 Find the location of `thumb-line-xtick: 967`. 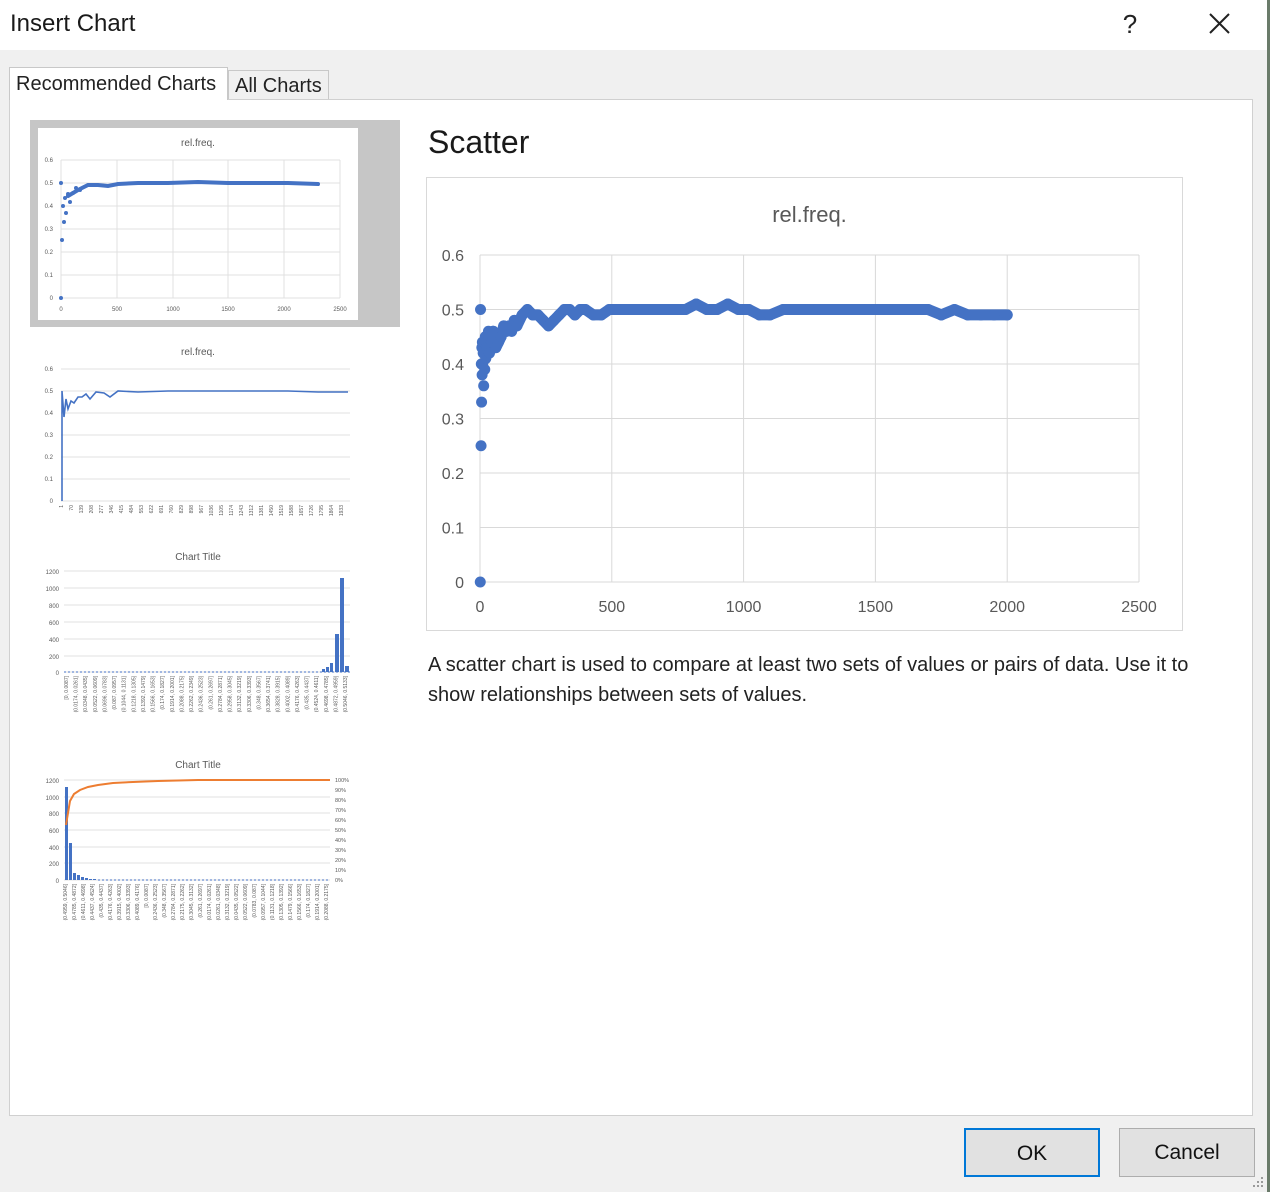

thumb-line-xtick: 967 is located at coordinates (202, 509).